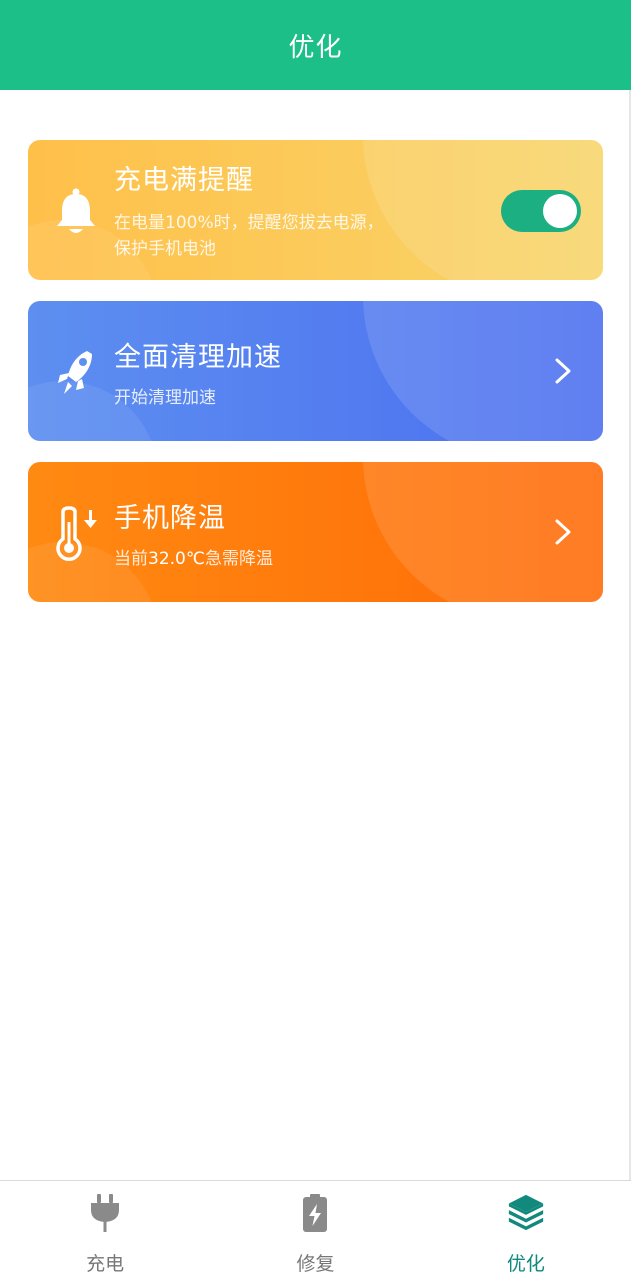 This screenshot has height=1280, width=631. I want to click on plug-icon, so click(105, 1213).